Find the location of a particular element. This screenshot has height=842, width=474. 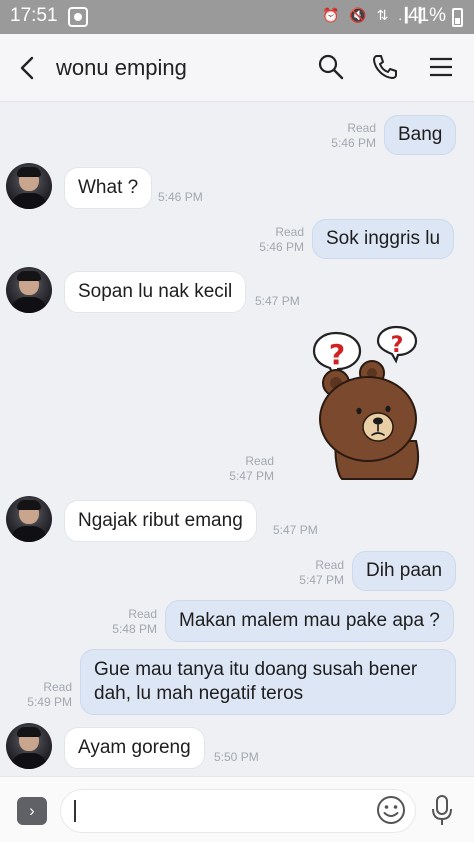

brown-bear-sticker: ? ? is located at coordinates (367, 402).